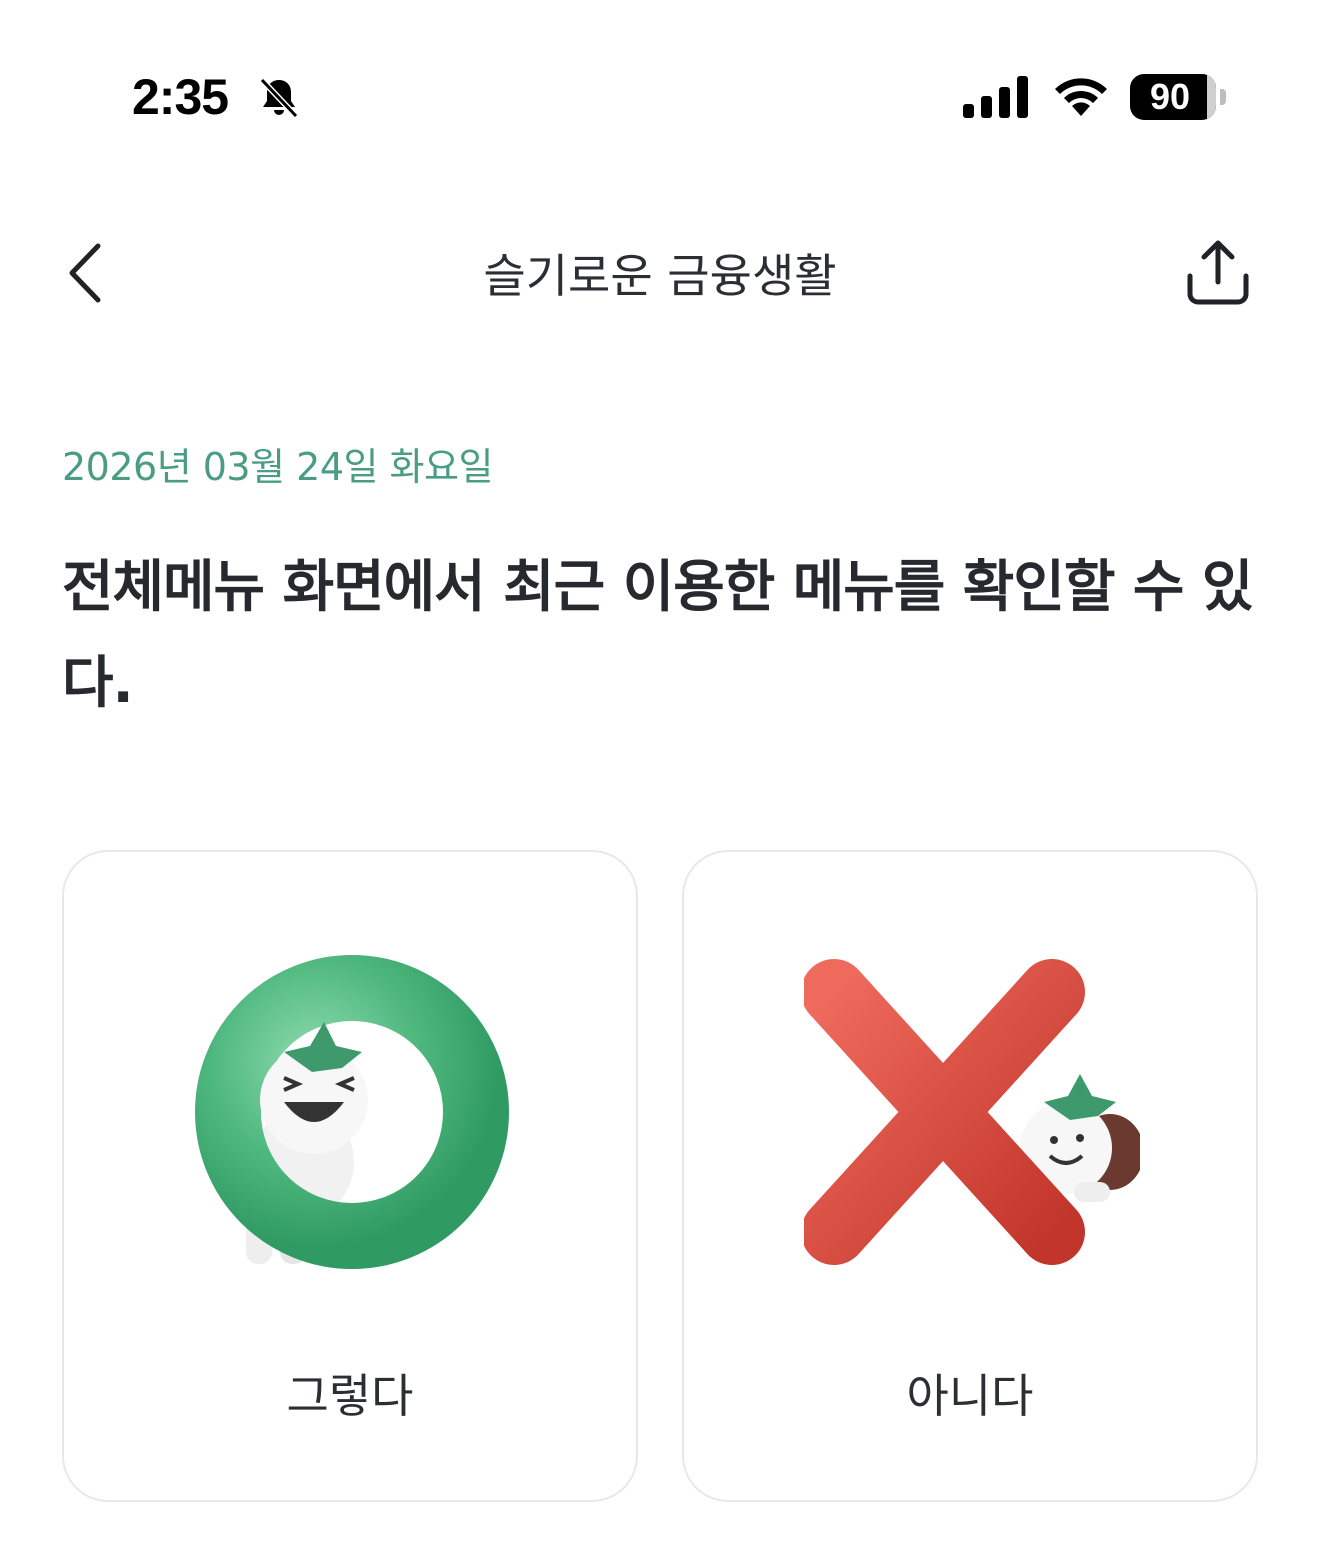  Describe the element at coordinates (660, 276) in the screenshot. I see `page-title: 슬기로운 금융생활` at that location.